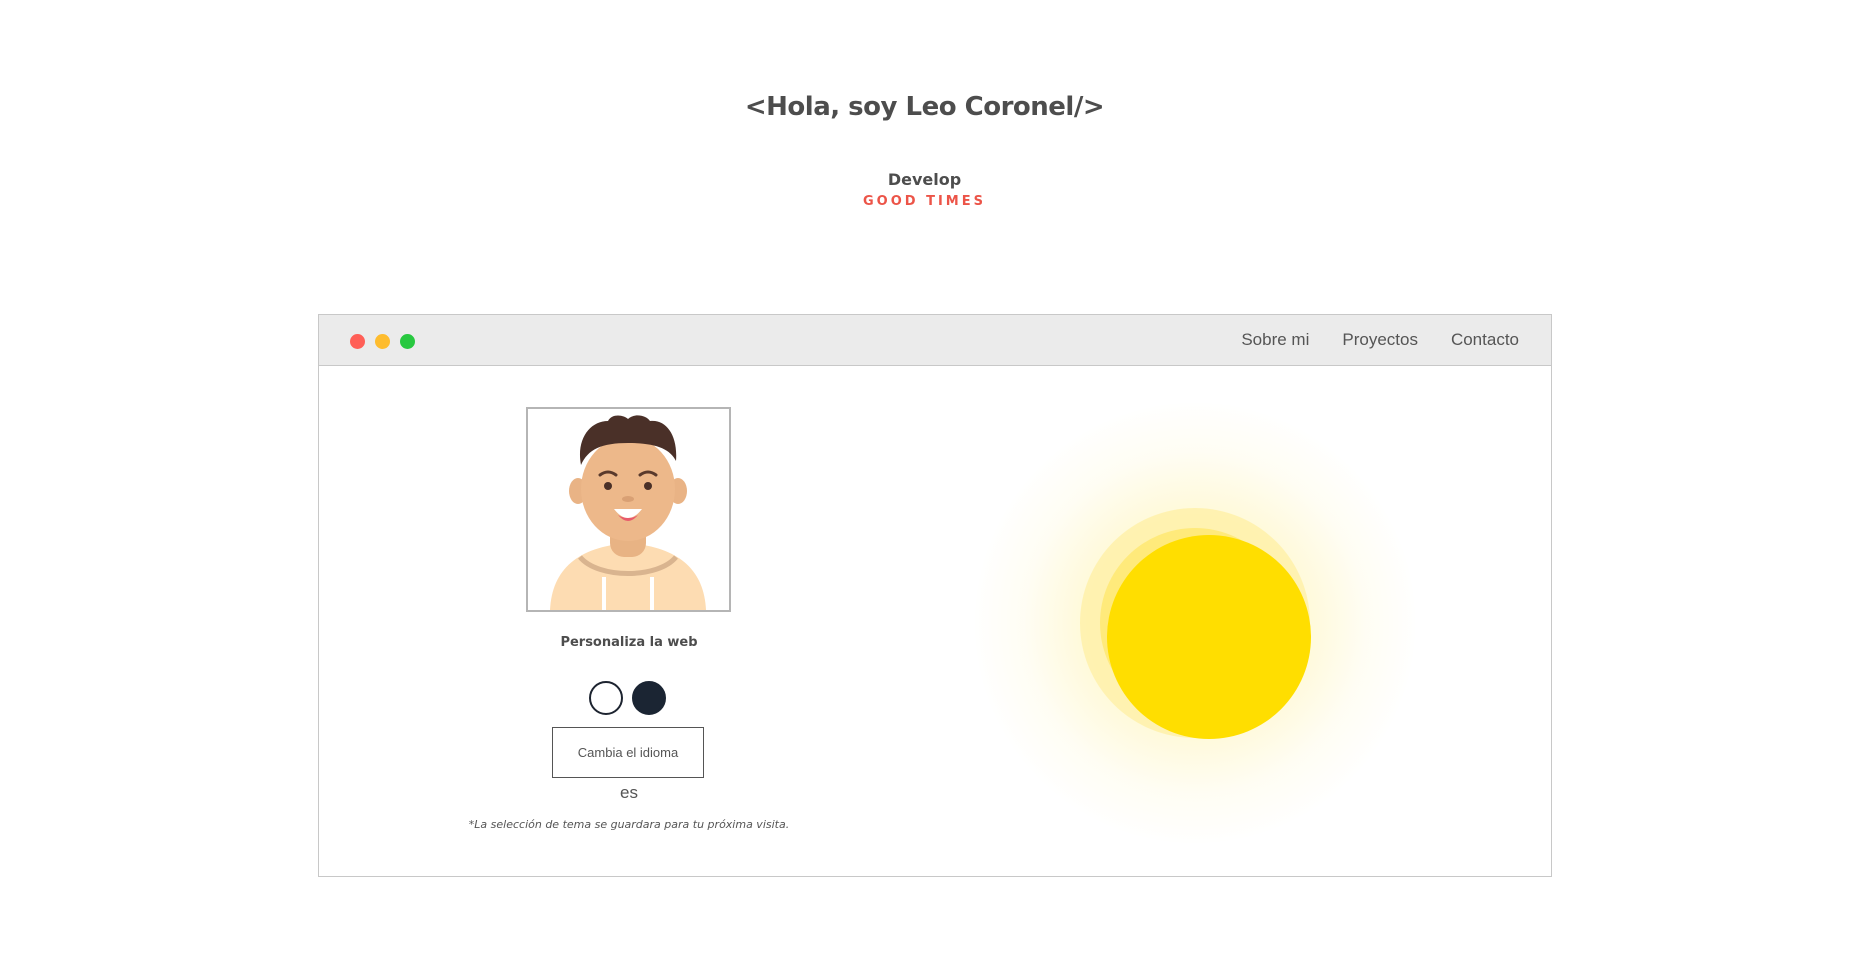  Describe the element at coordinates (407, 341) in the screenshot. I see `window-maximize-dot` at that location.